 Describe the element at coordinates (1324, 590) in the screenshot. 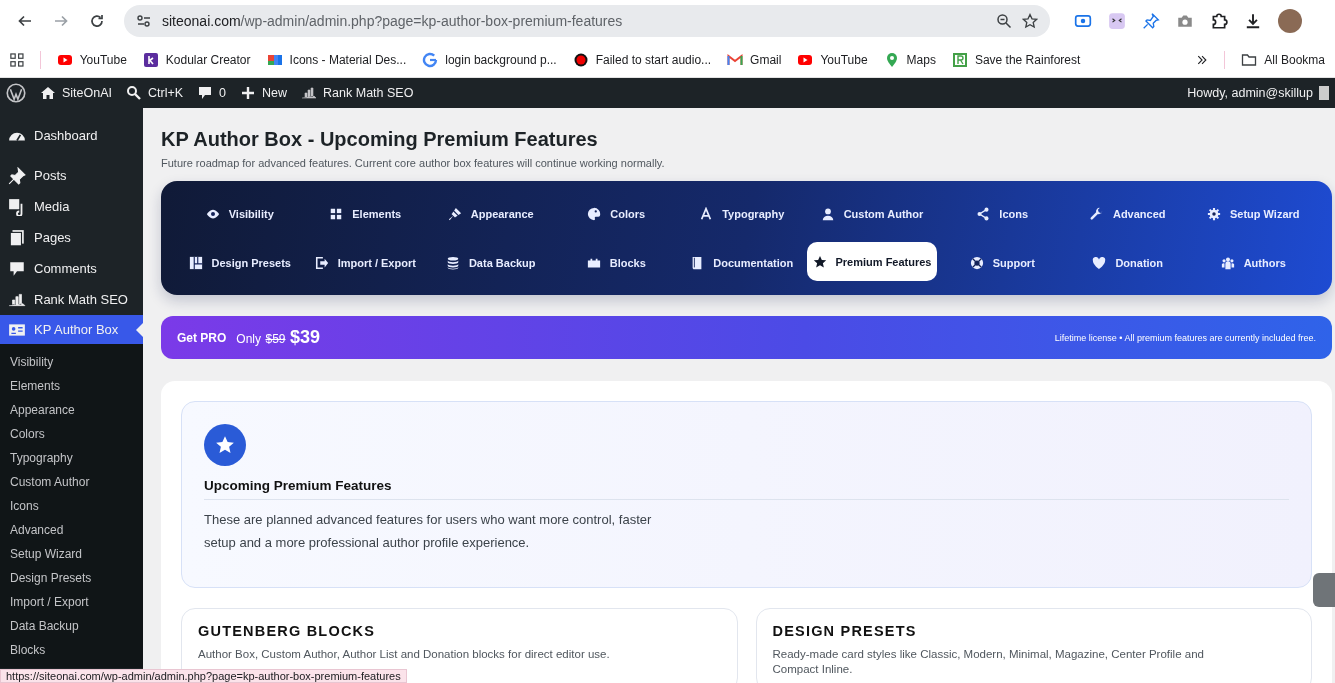

I see `side-panel-handle` at that location.